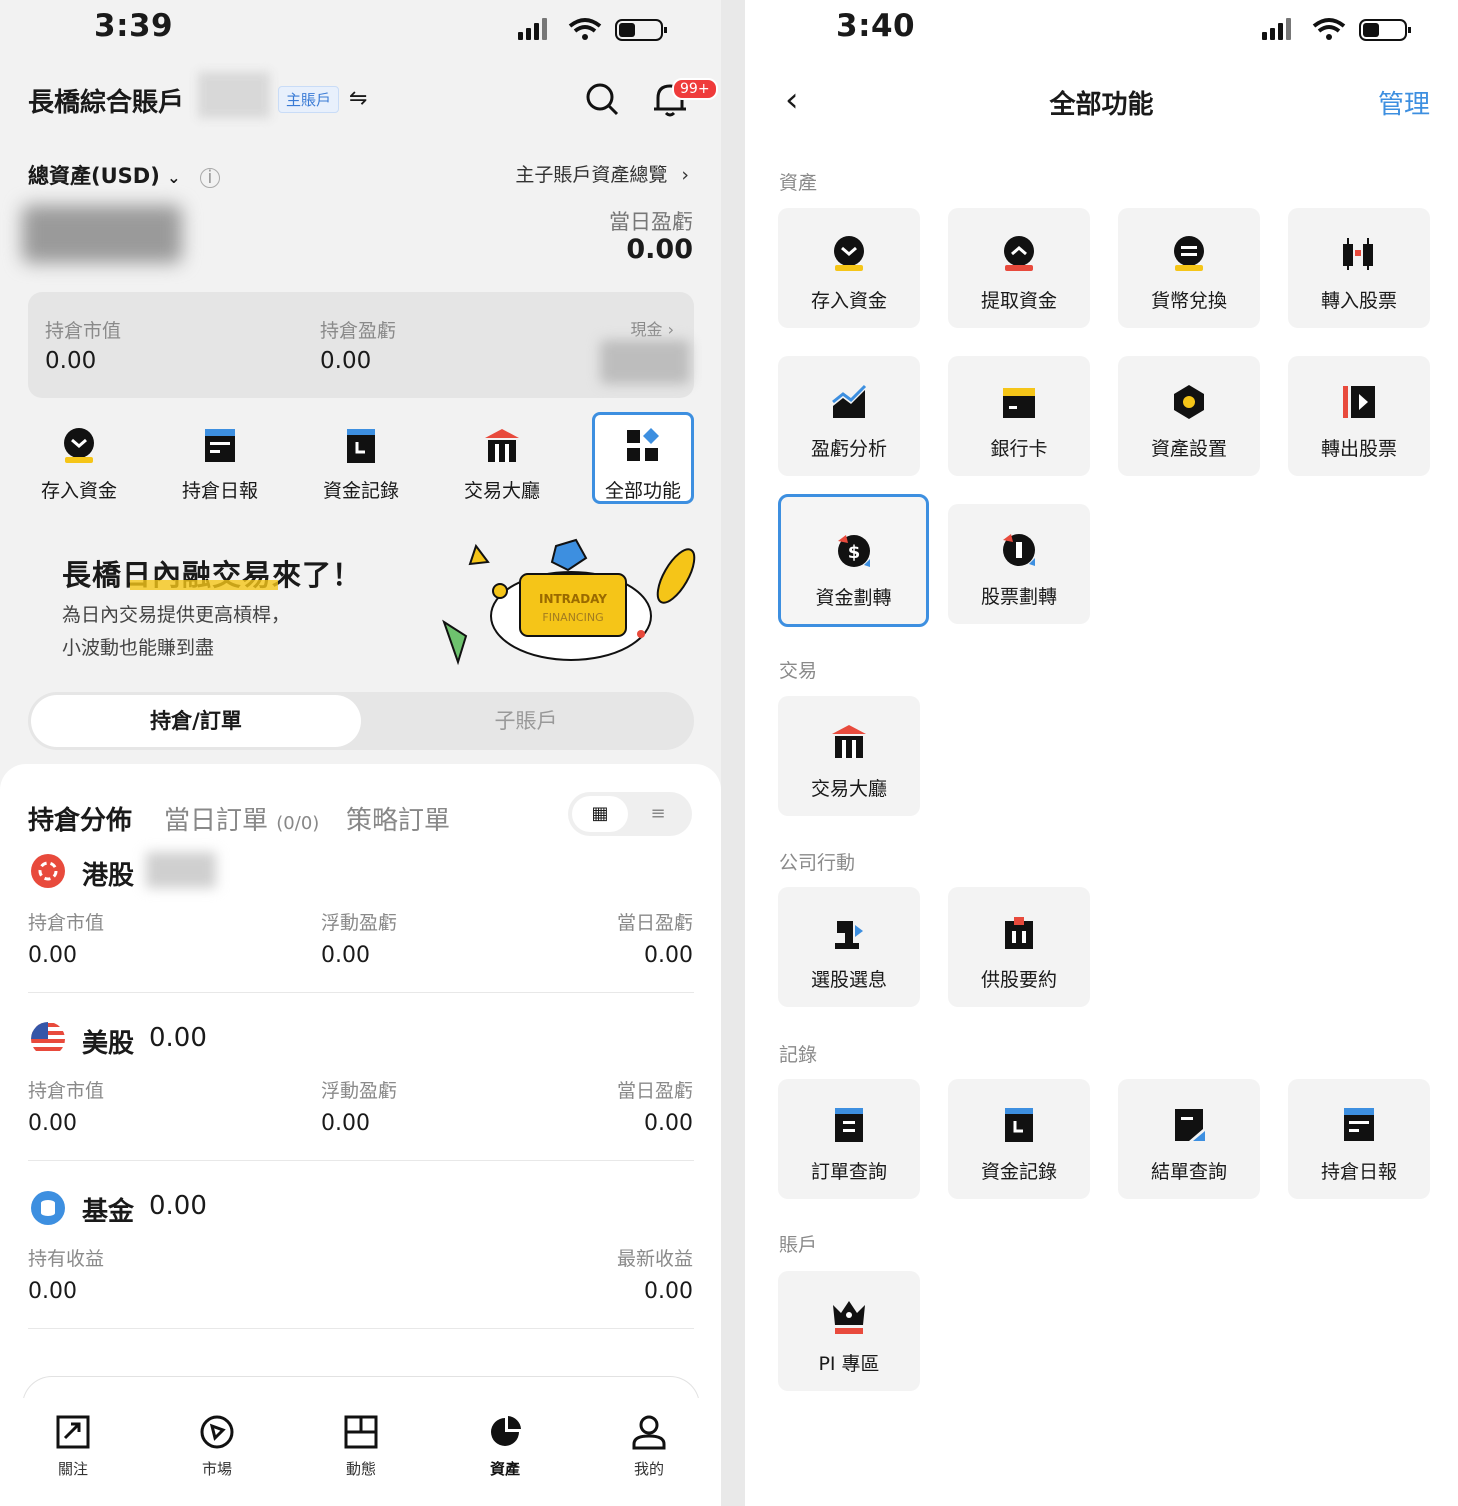  I want to click on status-bar: 3:40, so click(1101, 28).